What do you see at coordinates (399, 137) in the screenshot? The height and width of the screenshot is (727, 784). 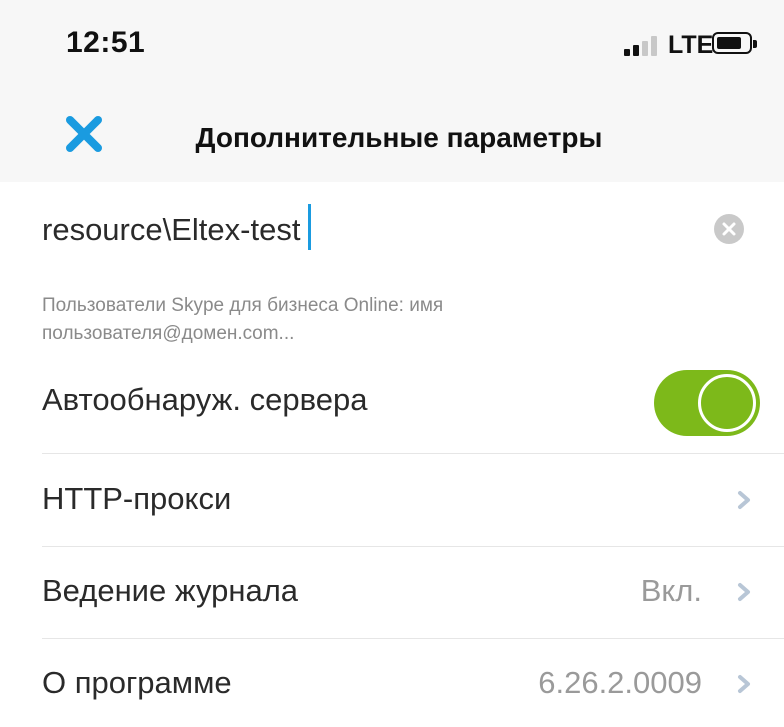 I see `page-title: Дополнительные параметры` at bounding box center [399, 137].